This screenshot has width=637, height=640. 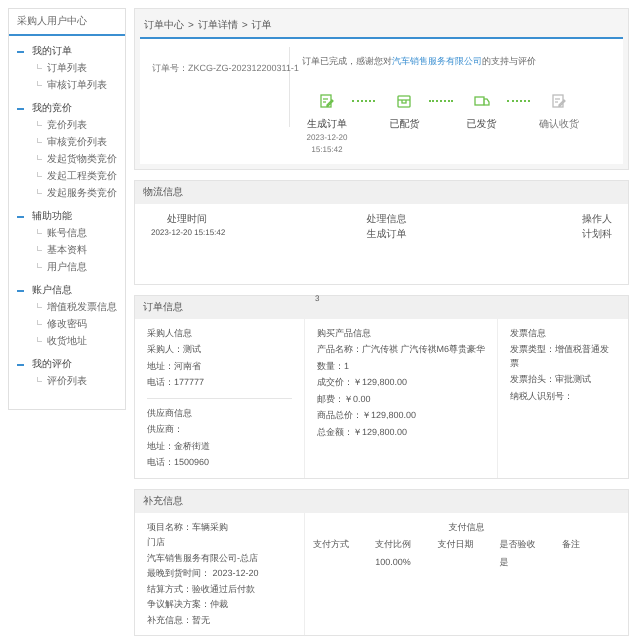 What do you see at coordinates (174, 349) in the screenshot?
I see `info-line: 采购人：测试` at bounding box center [174, 349].